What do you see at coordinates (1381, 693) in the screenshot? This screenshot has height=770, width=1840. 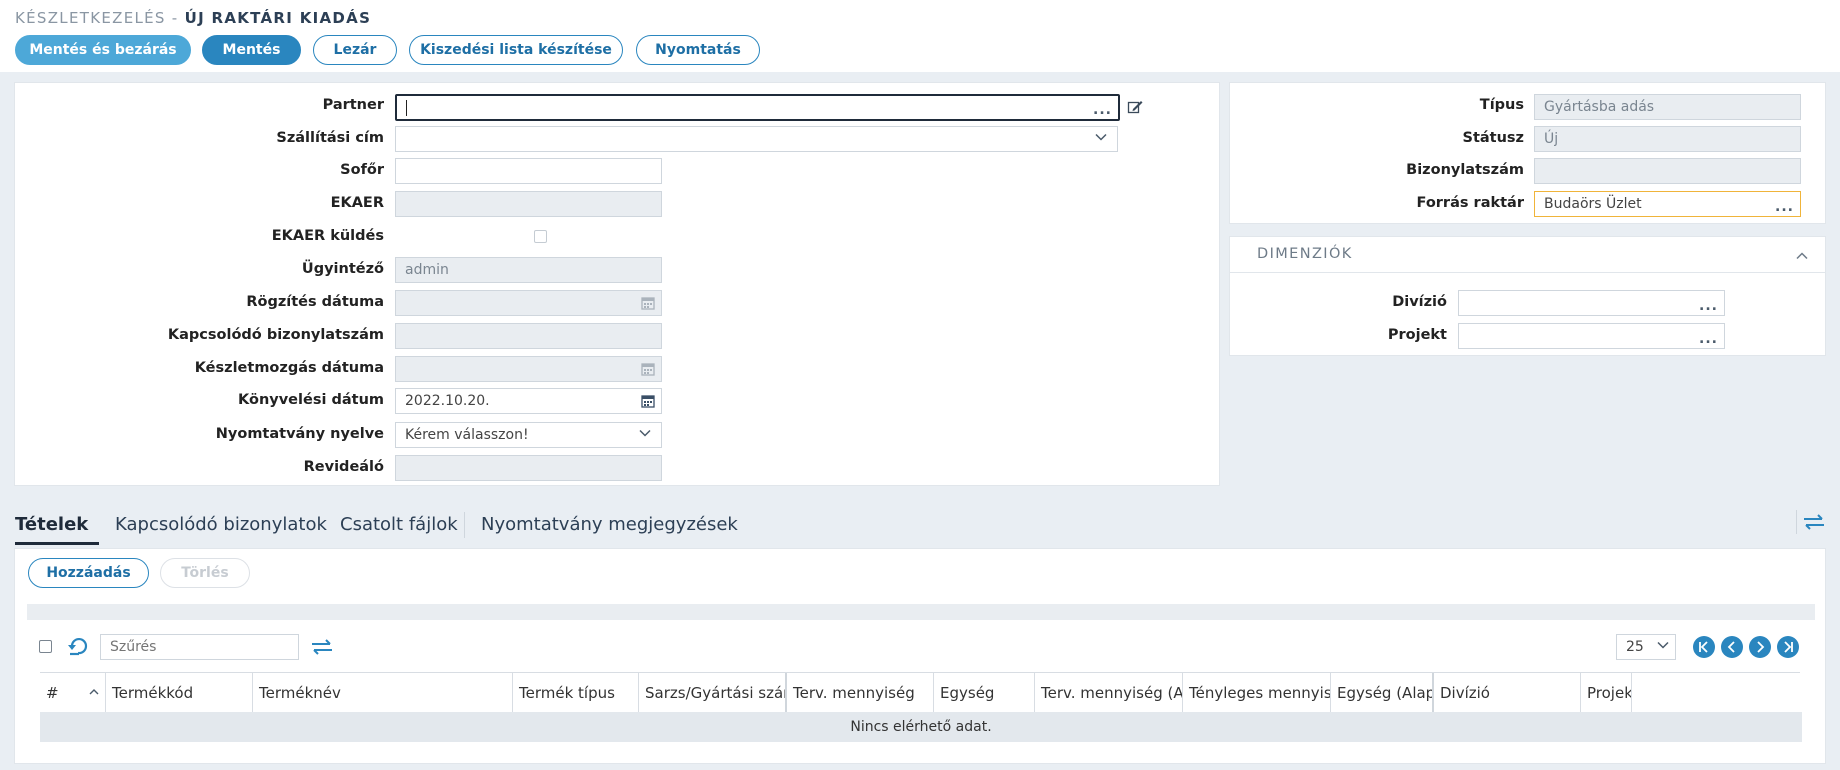 I see `column-header-unit-base: Egység (Alap)` at bounding box center [1381, 693].